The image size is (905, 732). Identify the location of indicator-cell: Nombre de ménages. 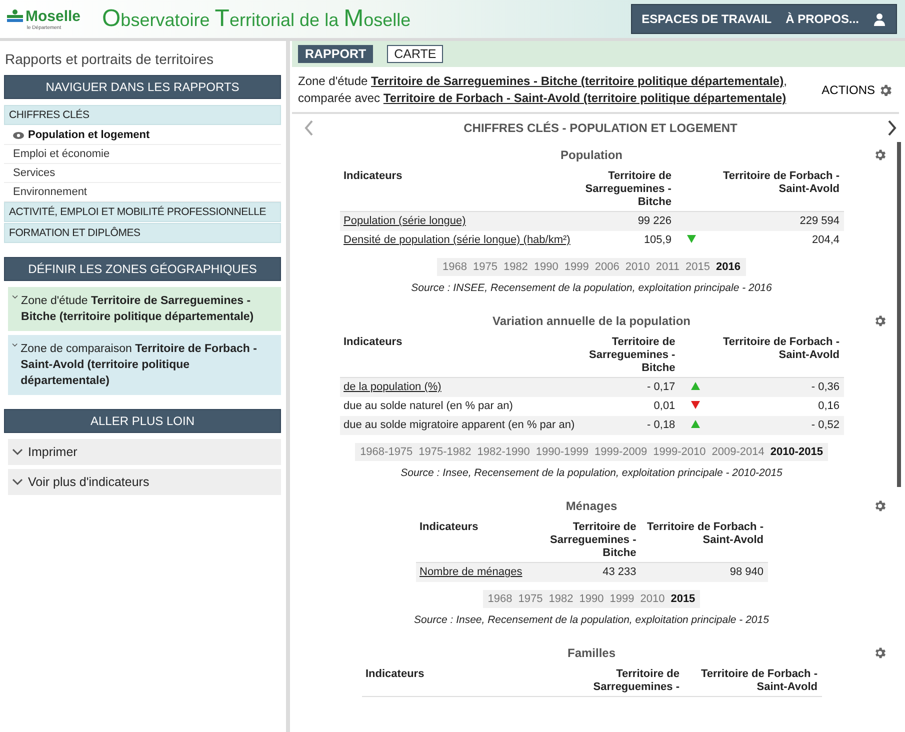
(471, 572).